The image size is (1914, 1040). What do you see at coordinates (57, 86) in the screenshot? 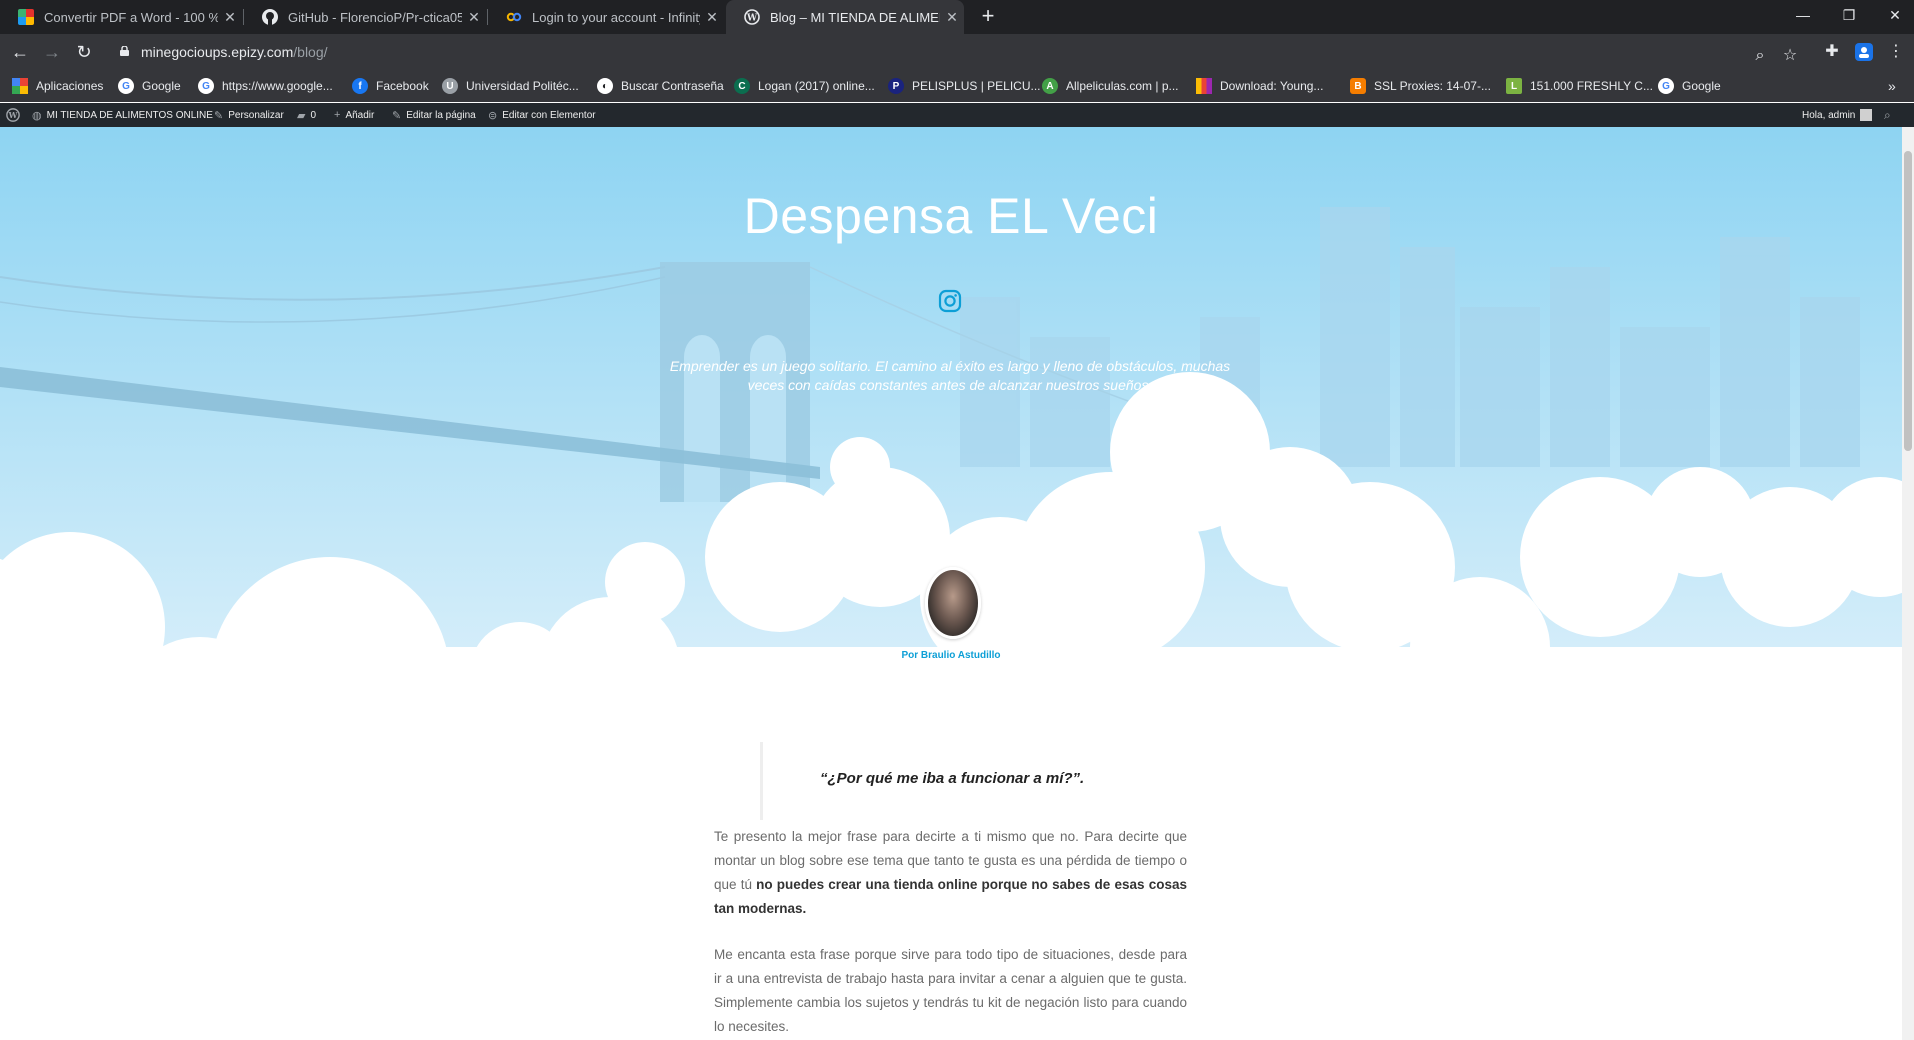
I see `bookmark-apps: Aplicaciones` at bounding box center [57, 86].